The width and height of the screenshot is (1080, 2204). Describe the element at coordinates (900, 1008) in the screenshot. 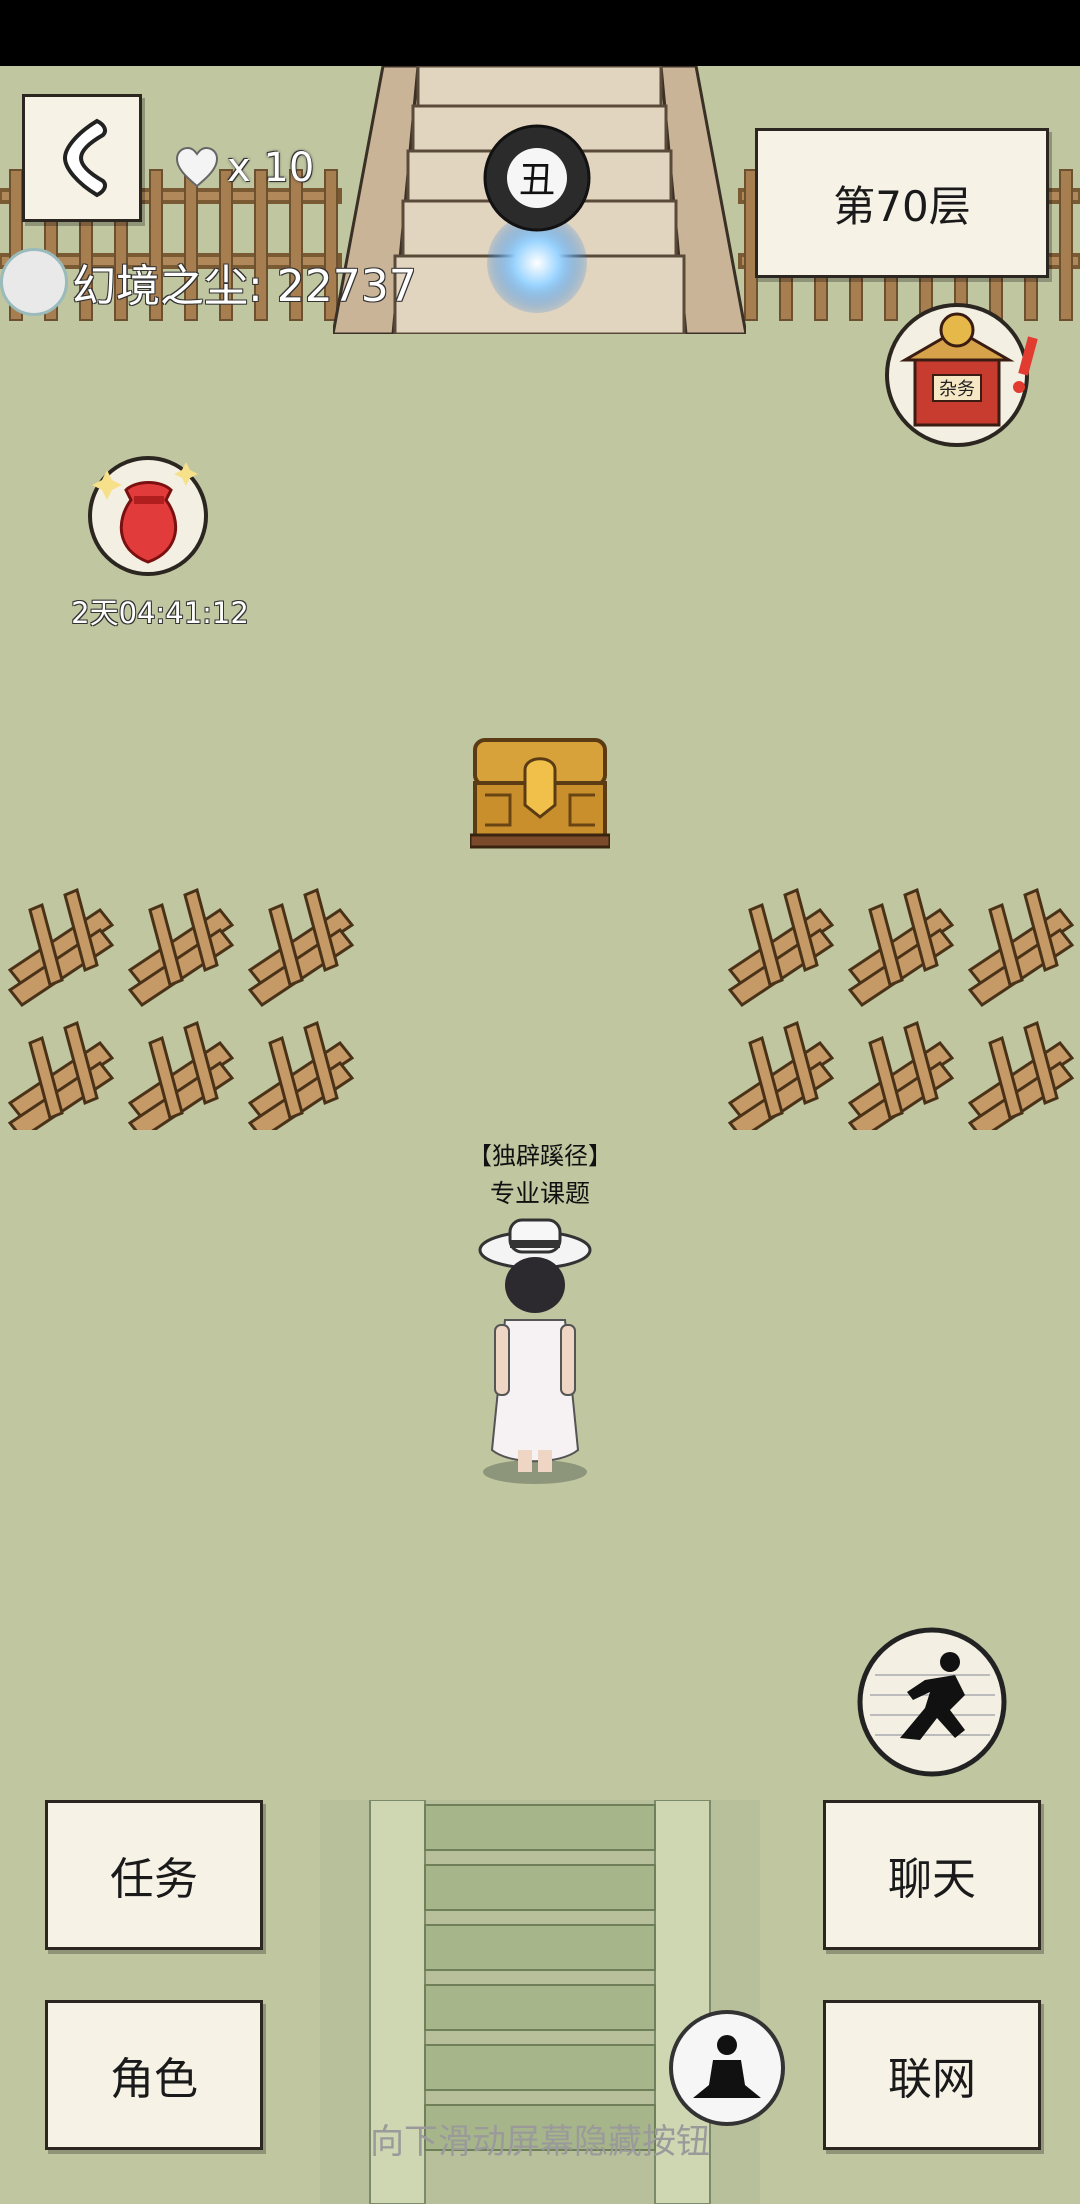

I see `barricade-group-right` at that location.